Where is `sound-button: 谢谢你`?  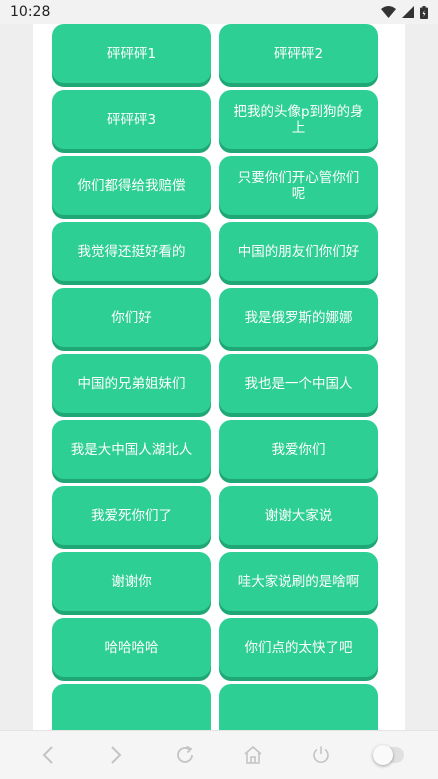
sound-button: 谢谢你 is located at coordinates (131, 581).